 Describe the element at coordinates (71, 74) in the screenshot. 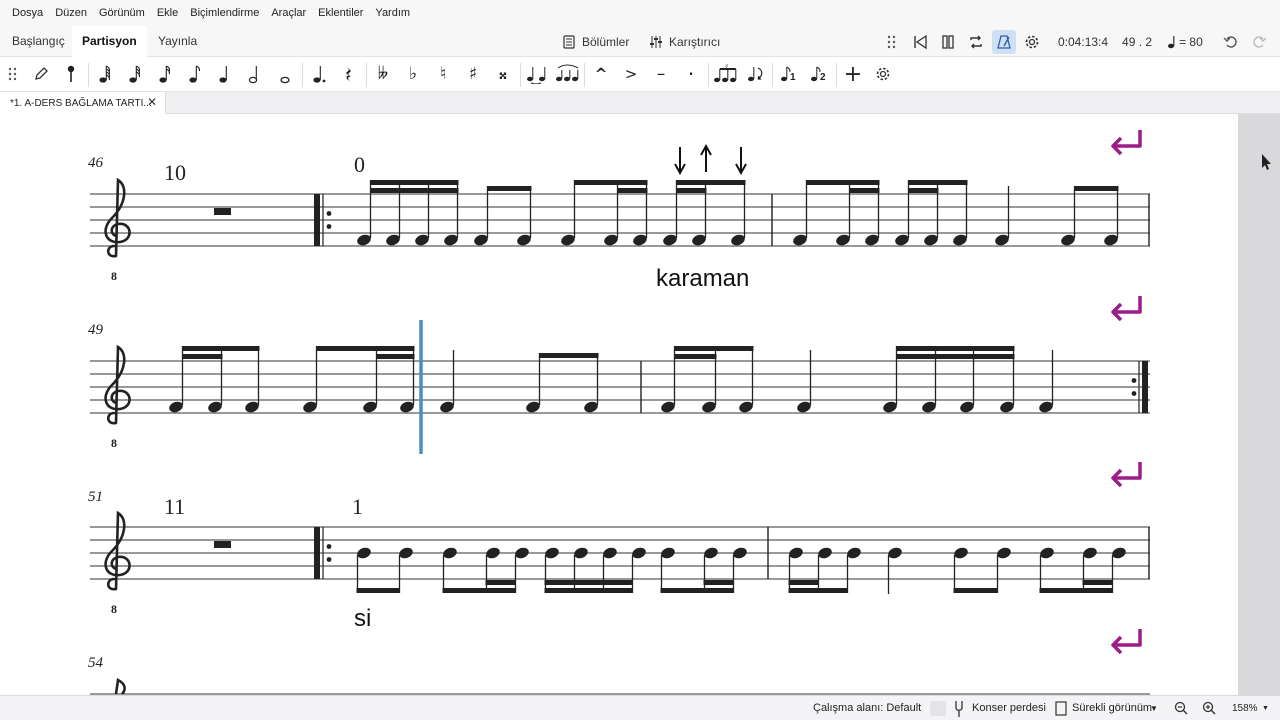

I see `note-input-mode-icon` at that location.